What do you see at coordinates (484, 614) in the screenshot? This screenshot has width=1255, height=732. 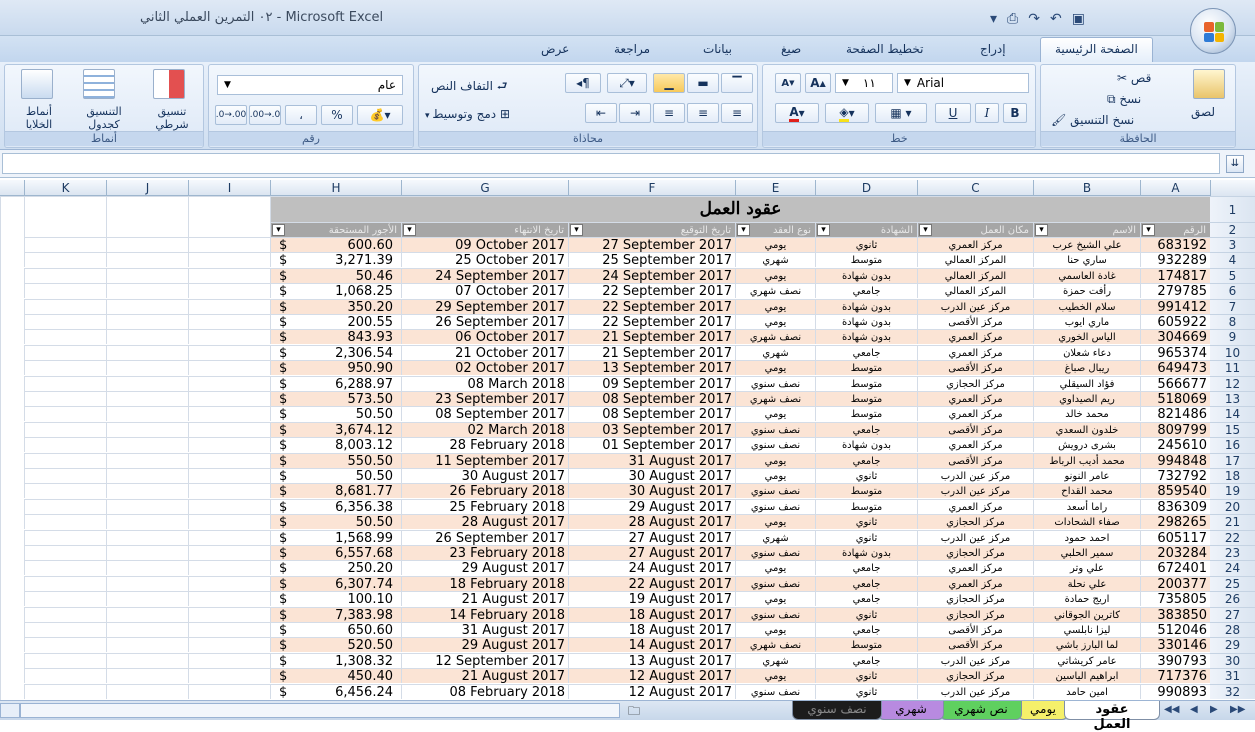 I see `cell-end: 14 February 2018` at bounding box center [484, 614].